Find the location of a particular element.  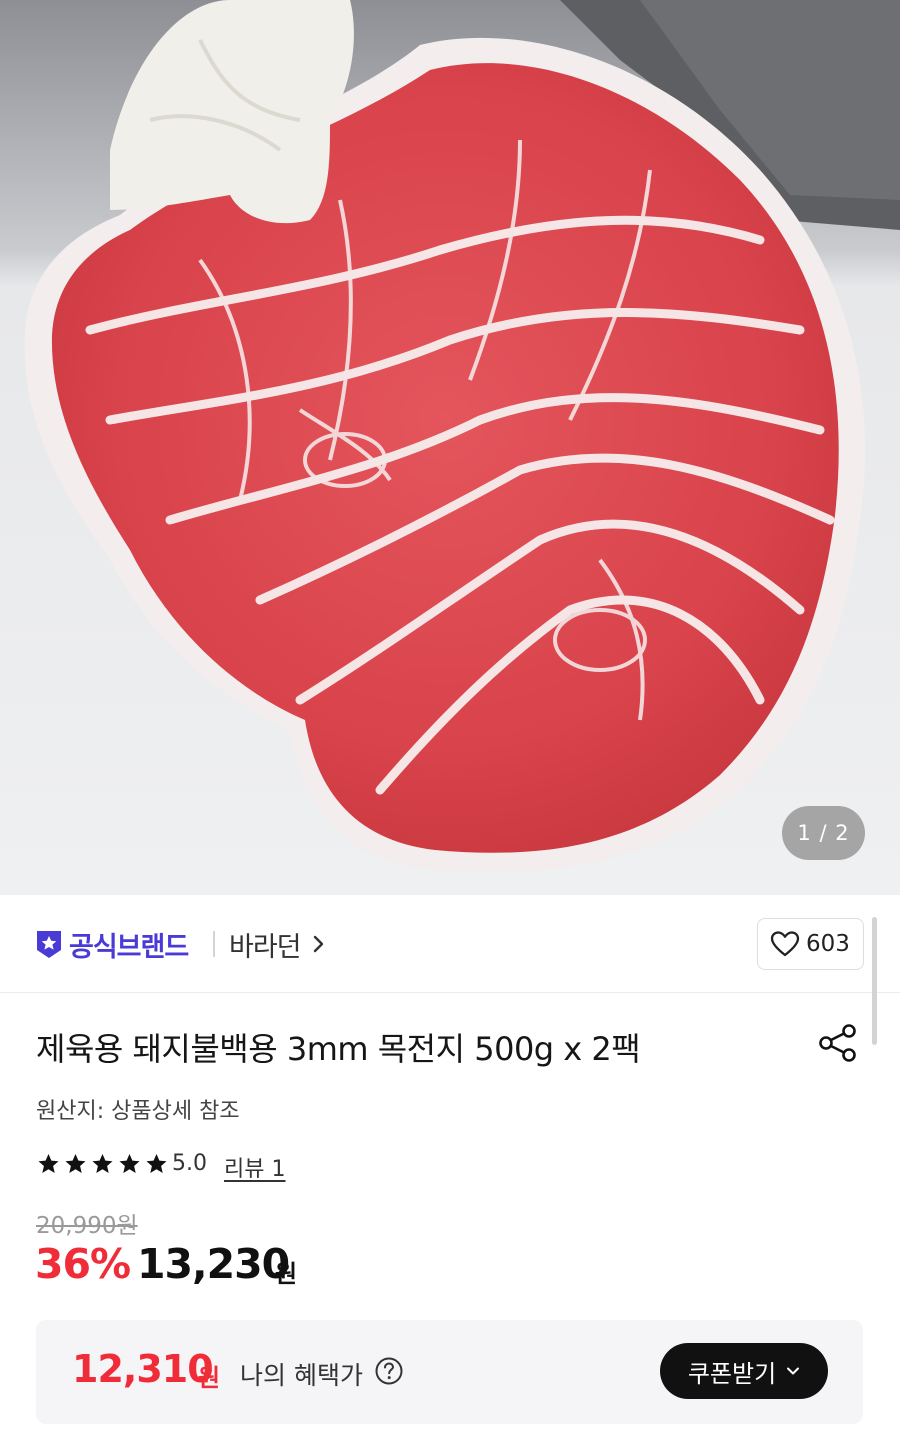

brand-name-link: 바라던 is located at coordinates (265, 944).